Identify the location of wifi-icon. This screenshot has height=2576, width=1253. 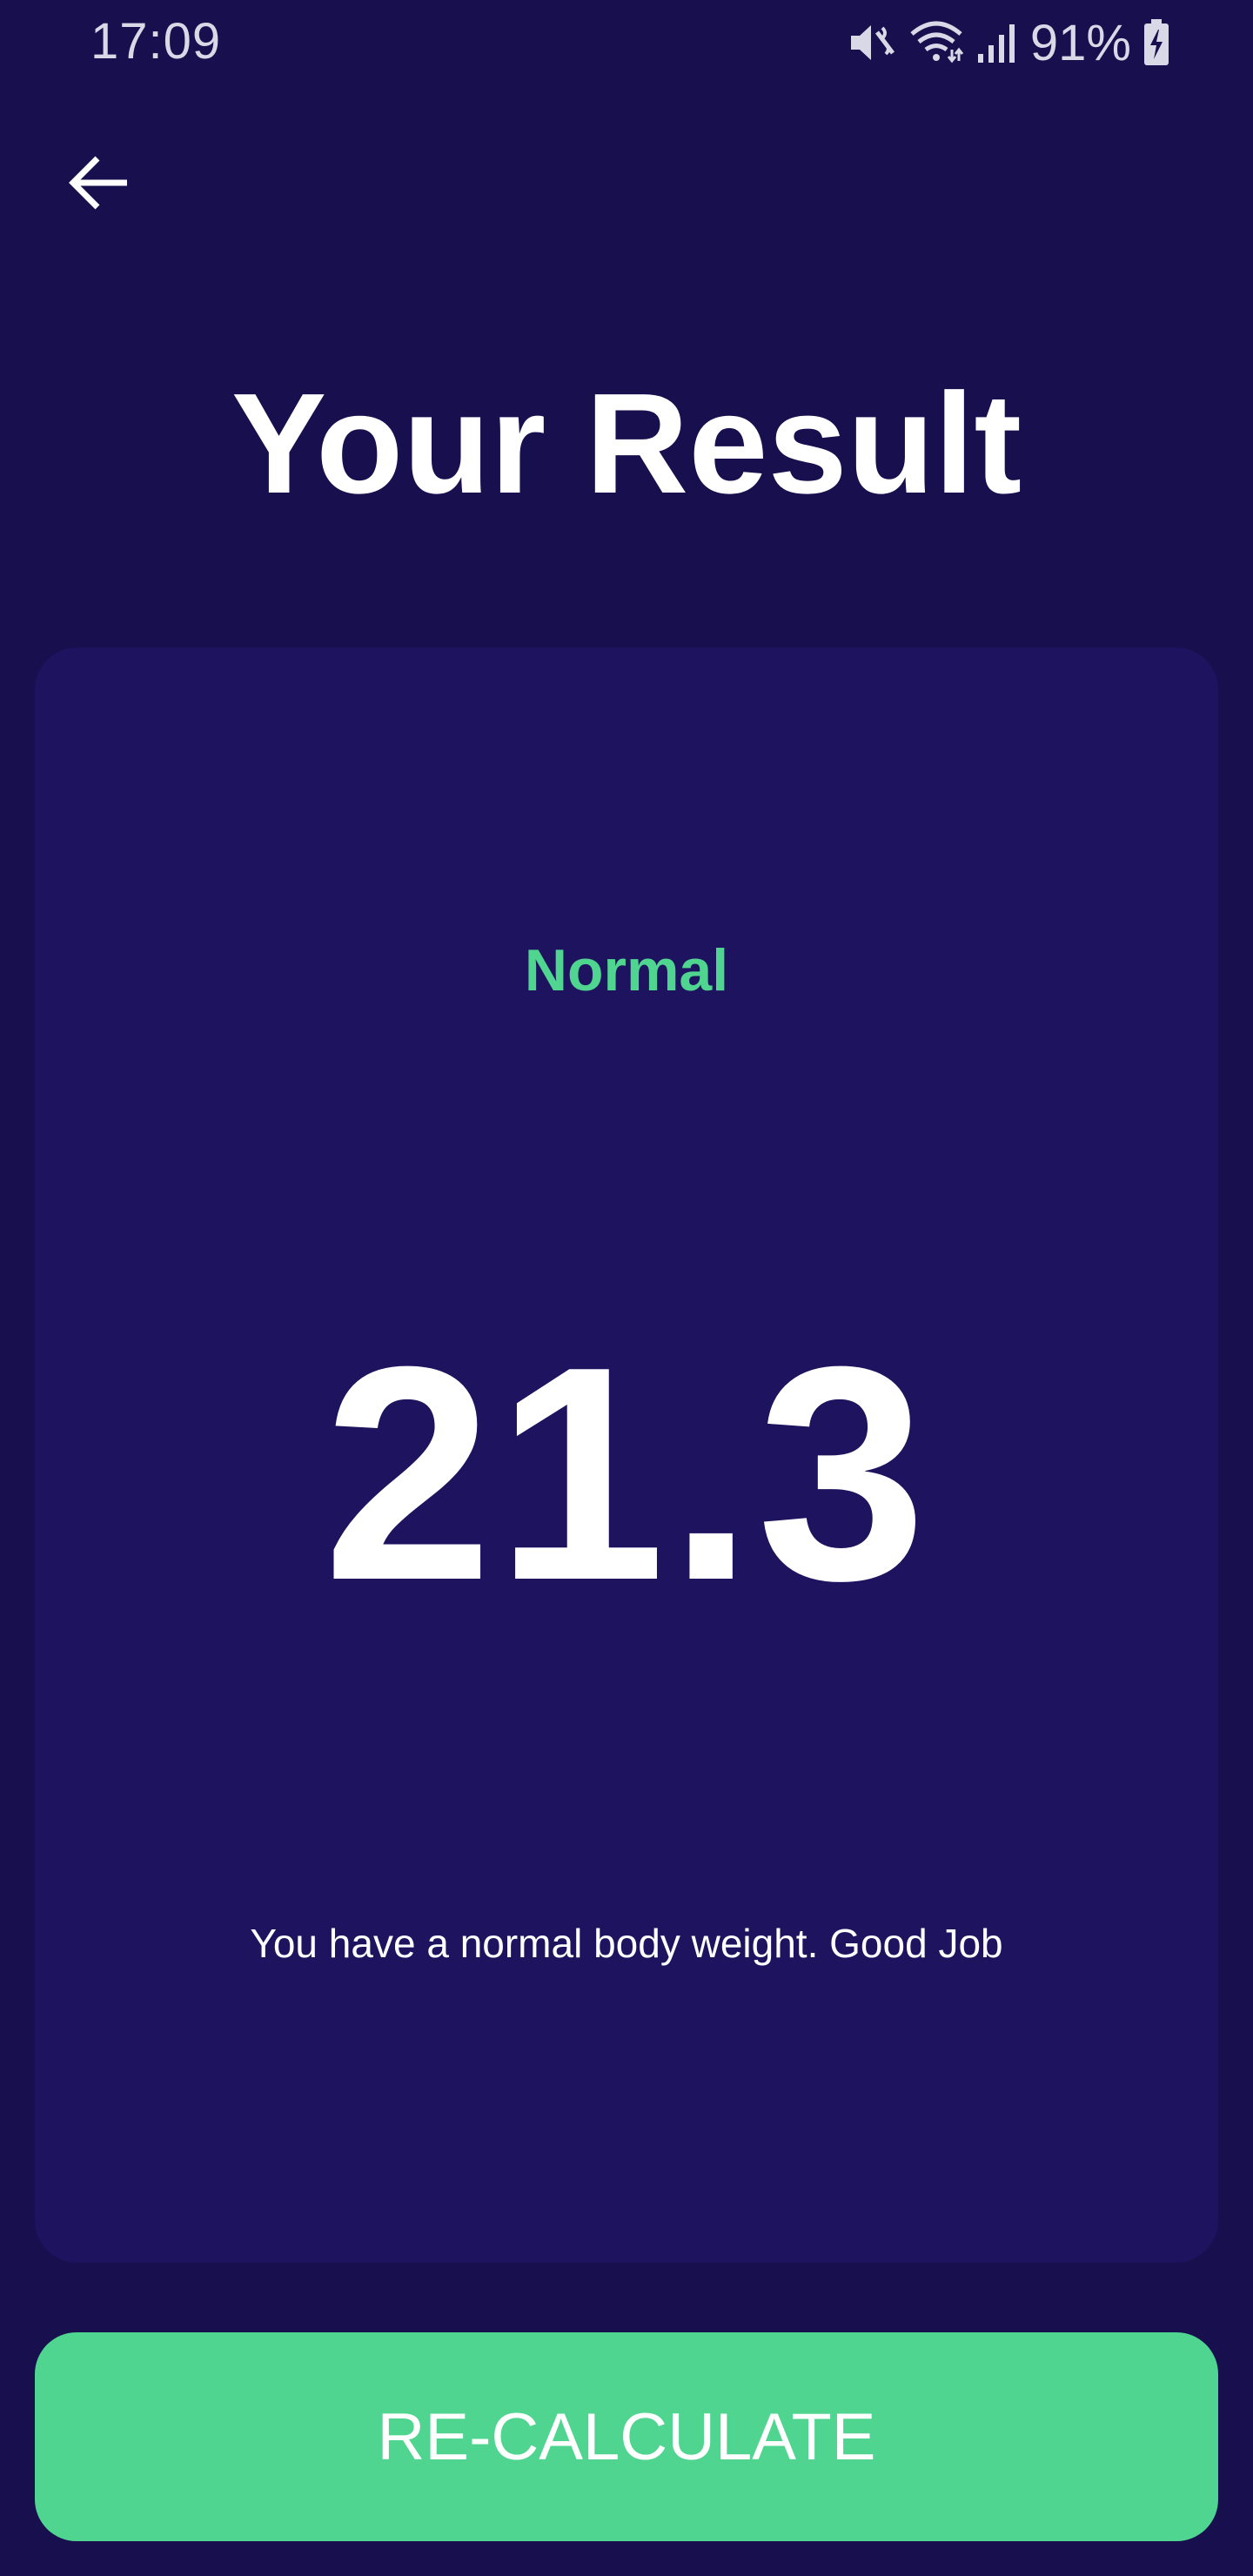
(936, 43).